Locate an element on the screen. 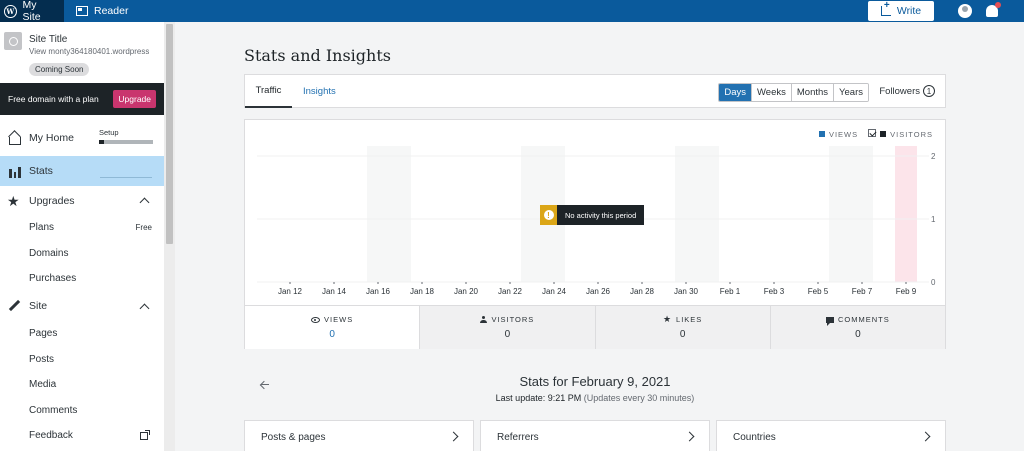 Image resolution: width=1024 pixels, height=451 pixels. setup-progress-bar is located at coordinates (126, 142).